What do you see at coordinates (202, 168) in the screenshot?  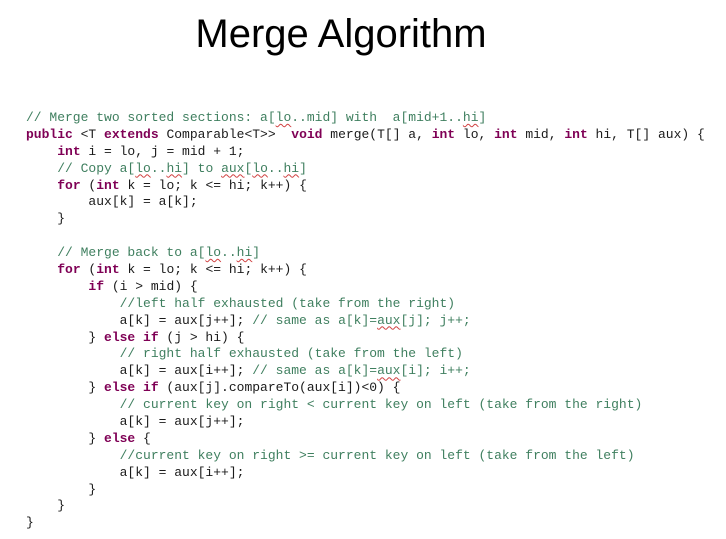 I see `code-comment: ] to` at bounding box center [202, 168].